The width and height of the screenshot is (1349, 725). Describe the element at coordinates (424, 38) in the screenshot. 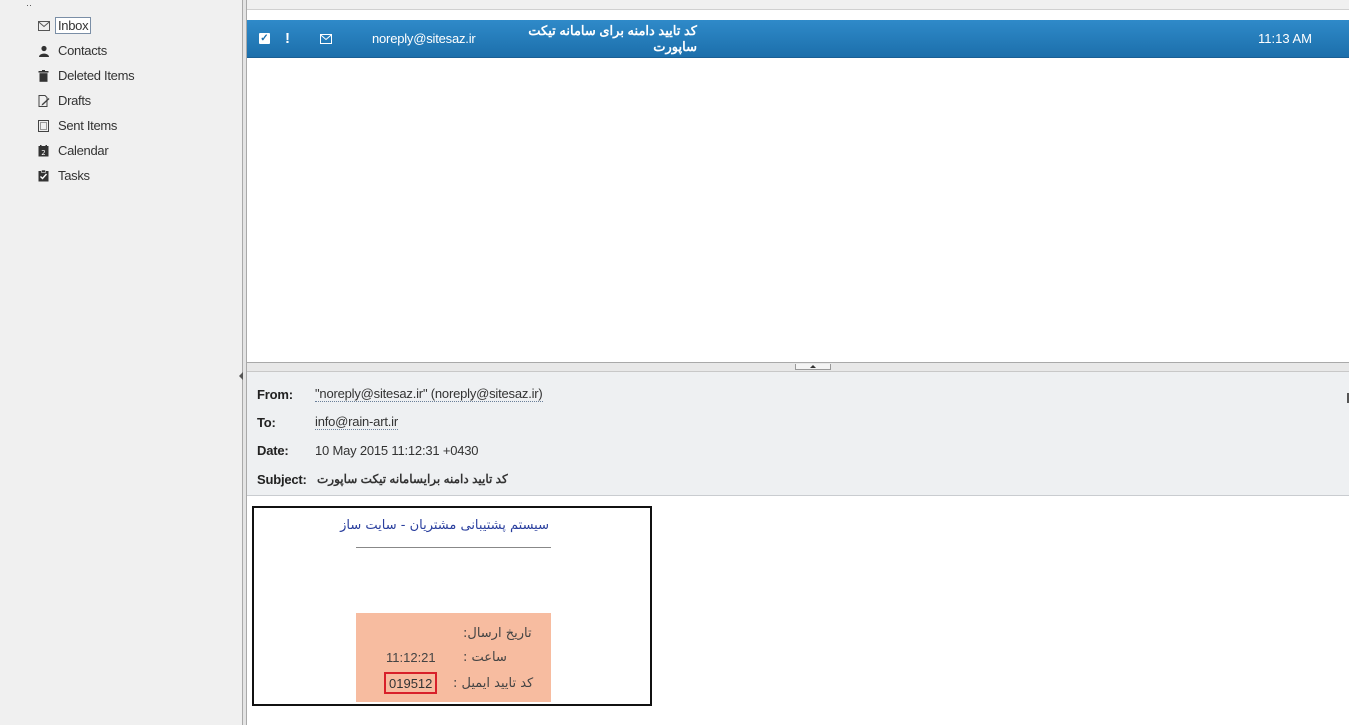

I see `message-sender: noreply@sitesaz.ir` at that location.